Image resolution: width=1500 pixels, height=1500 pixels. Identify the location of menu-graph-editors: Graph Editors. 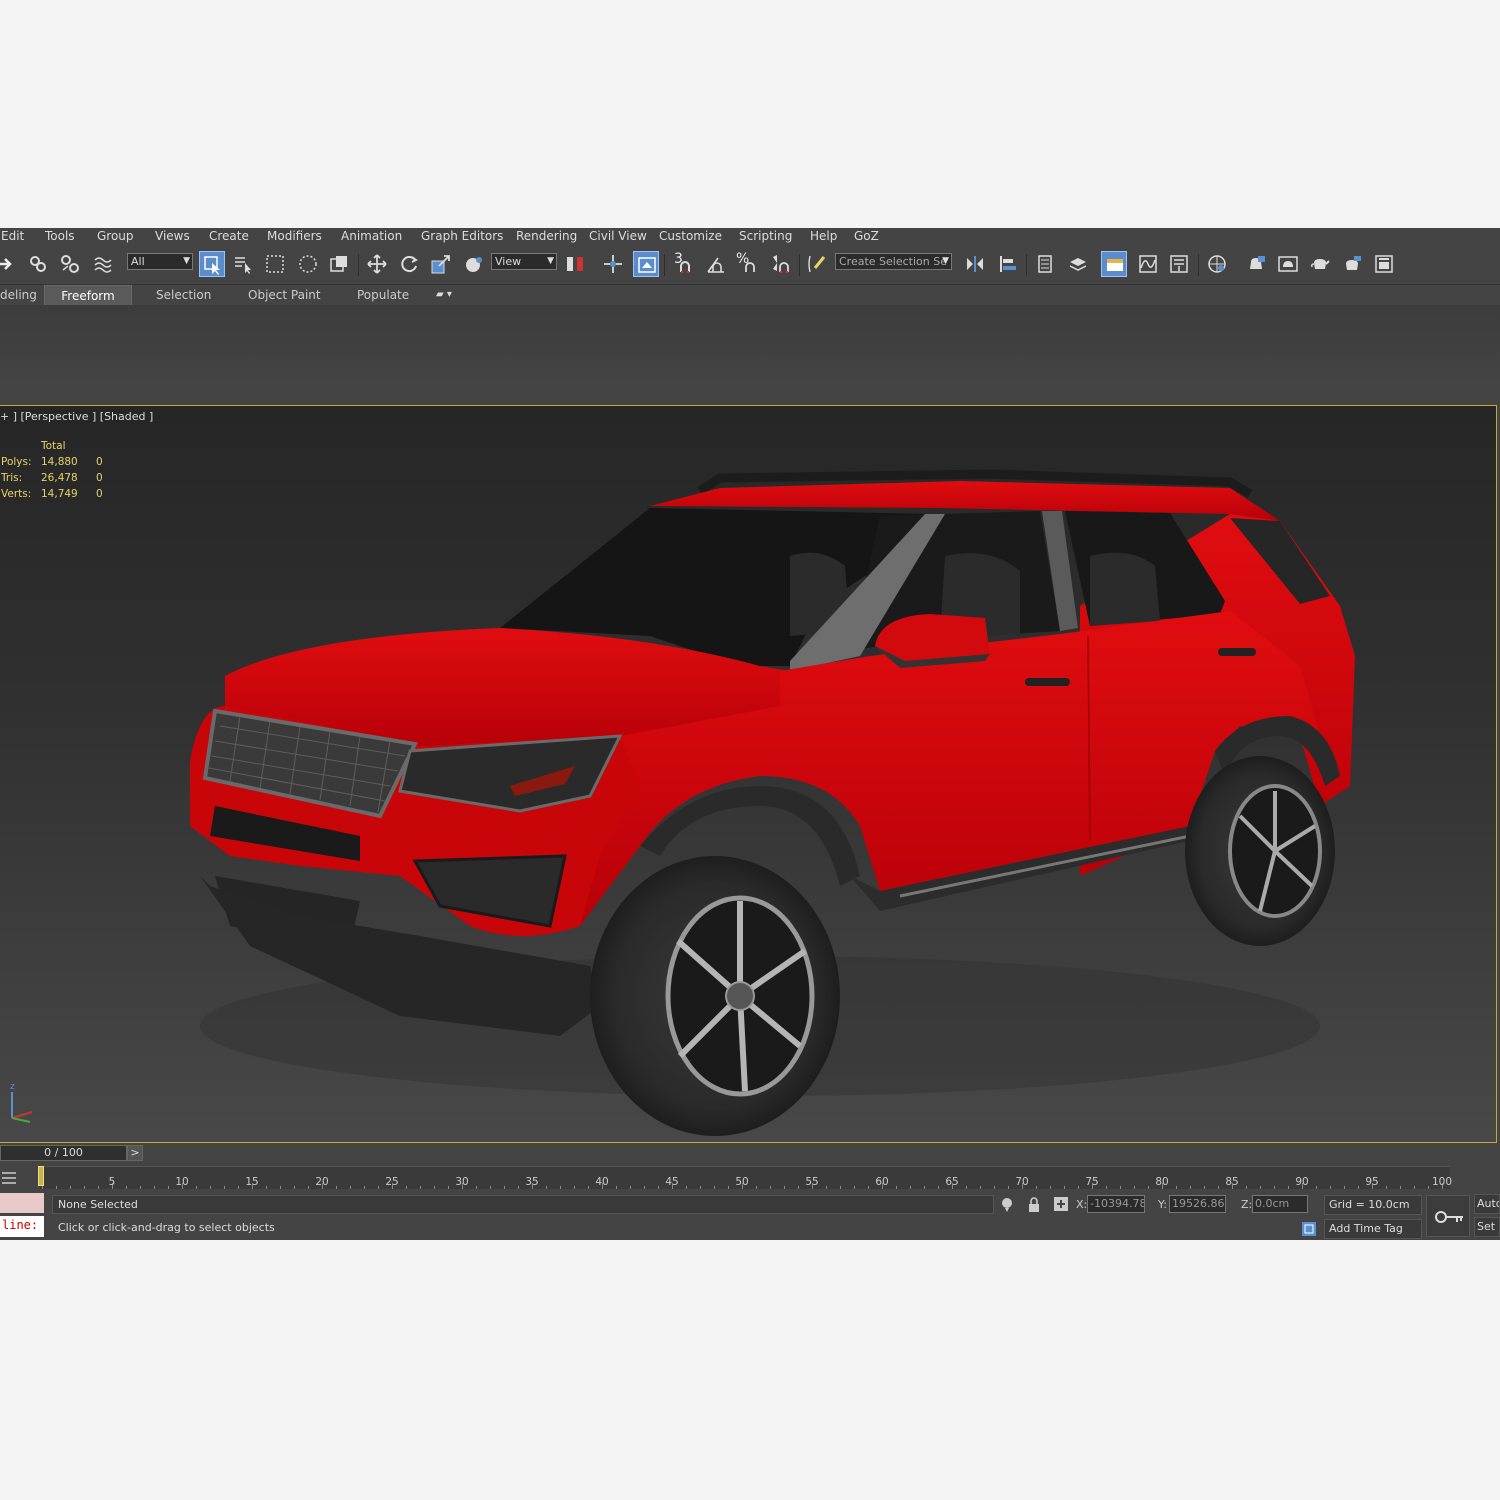
(462, 236).